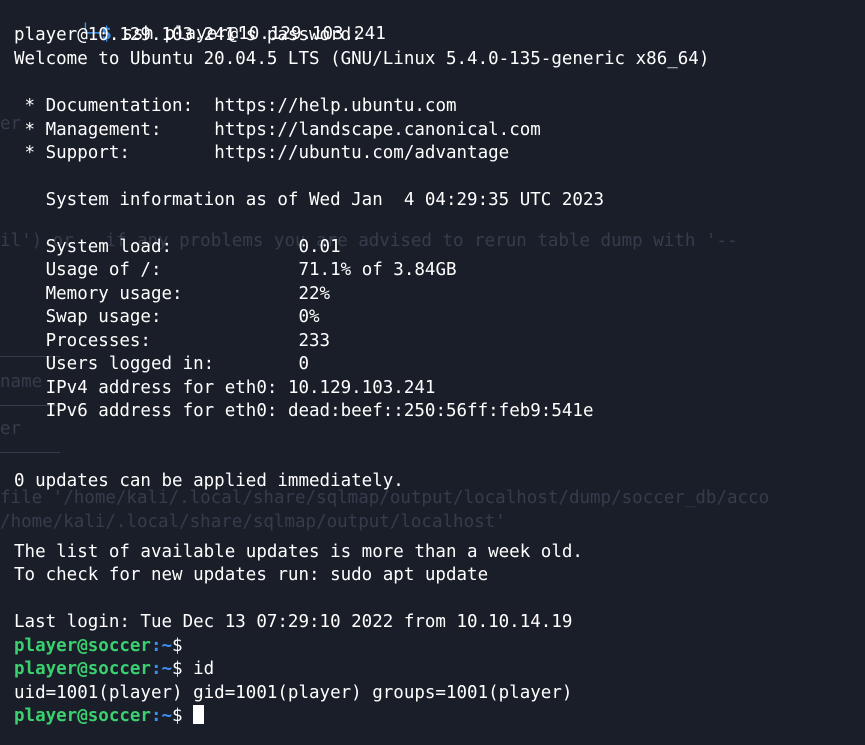  I want to click on typed-command: id, so click(198, 669).